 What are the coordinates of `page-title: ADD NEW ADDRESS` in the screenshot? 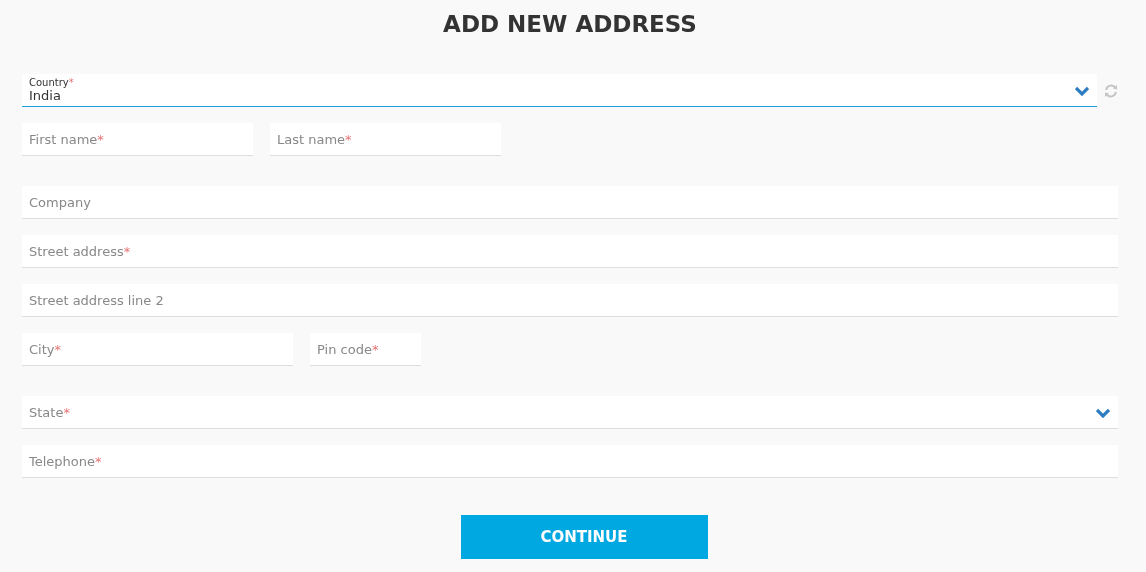 It's located at (570, 24).